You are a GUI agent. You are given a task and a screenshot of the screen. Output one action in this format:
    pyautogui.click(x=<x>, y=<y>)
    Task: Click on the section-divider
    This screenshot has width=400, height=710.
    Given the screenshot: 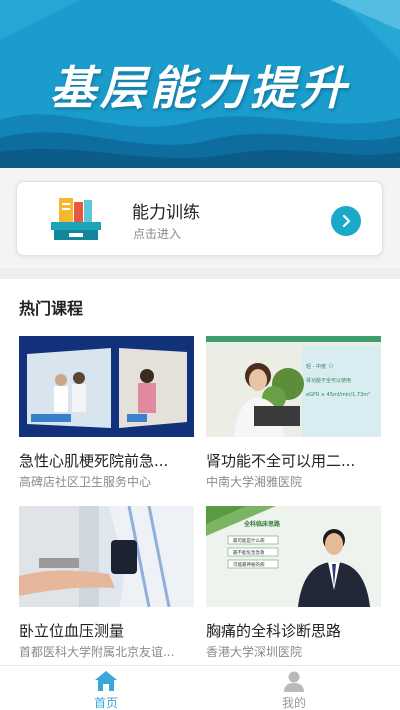 What is the action you would take?
    pyautogui.click(x=200, y=273)
    